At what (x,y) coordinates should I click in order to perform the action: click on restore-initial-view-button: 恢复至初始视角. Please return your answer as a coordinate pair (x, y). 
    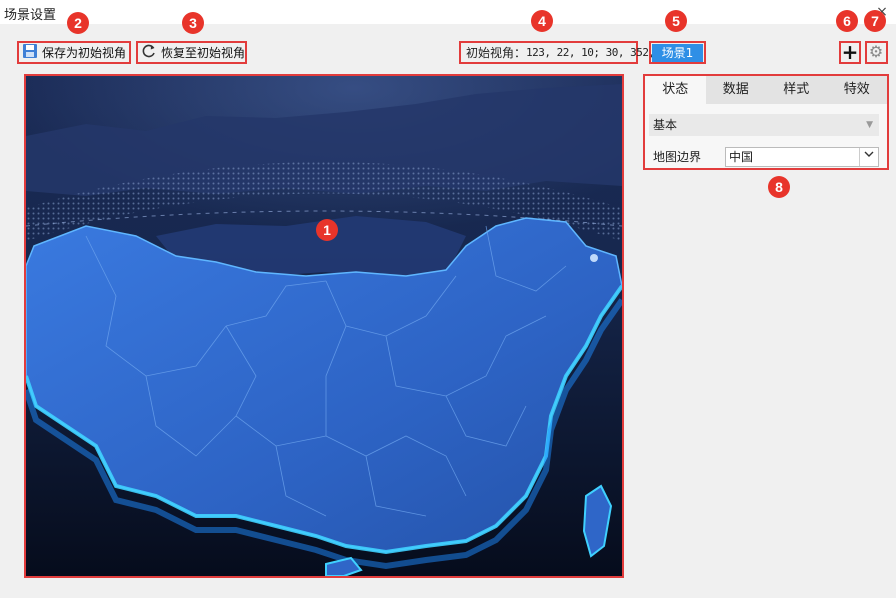
    Looking at the image, I should click on (193, 52).